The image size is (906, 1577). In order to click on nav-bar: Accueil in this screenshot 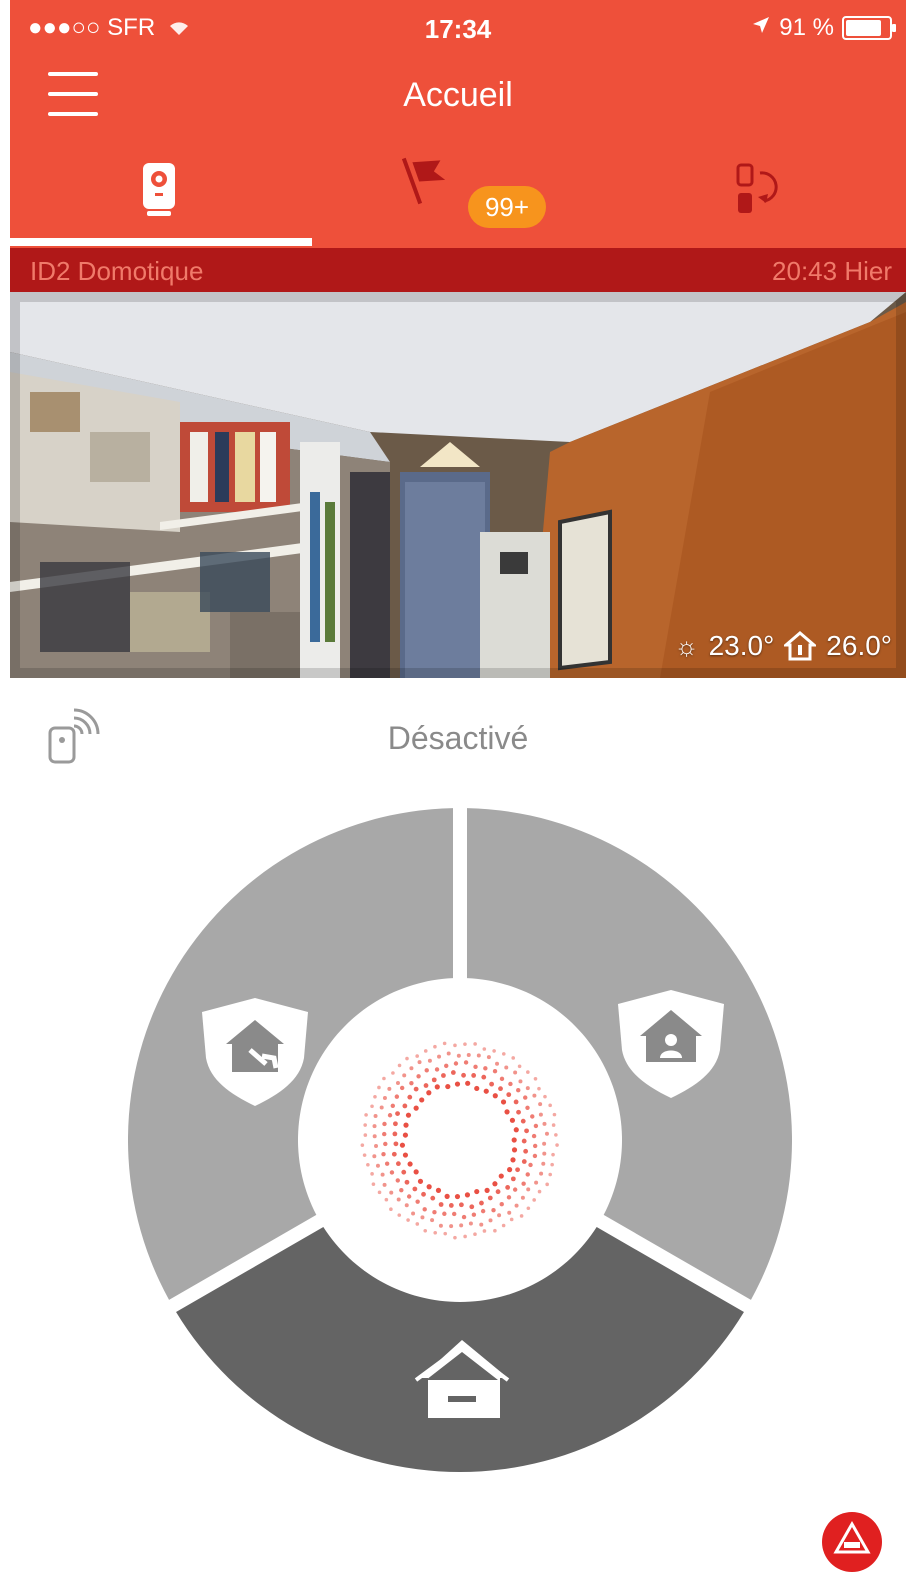, I will do `click(458, 95)`.